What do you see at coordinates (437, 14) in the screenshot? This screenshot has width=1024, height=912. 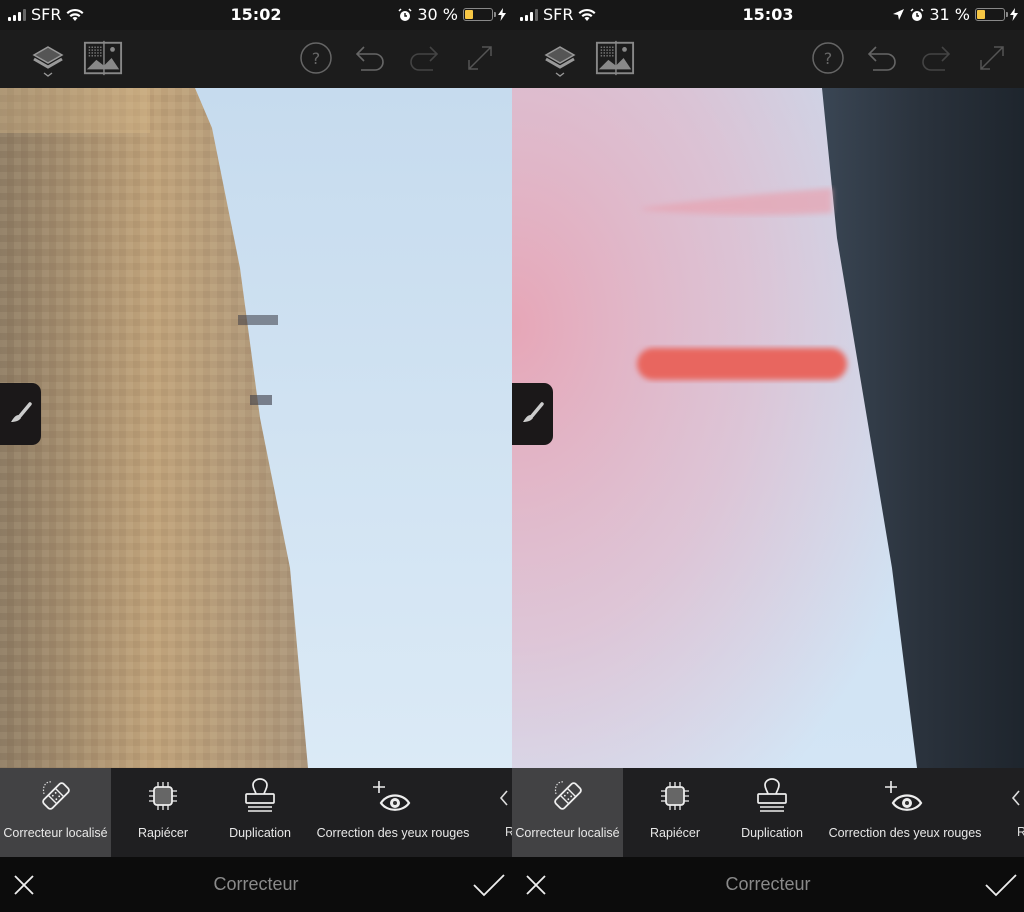 I see `battery-percent: 30 %` at bounding box center [437, 14].